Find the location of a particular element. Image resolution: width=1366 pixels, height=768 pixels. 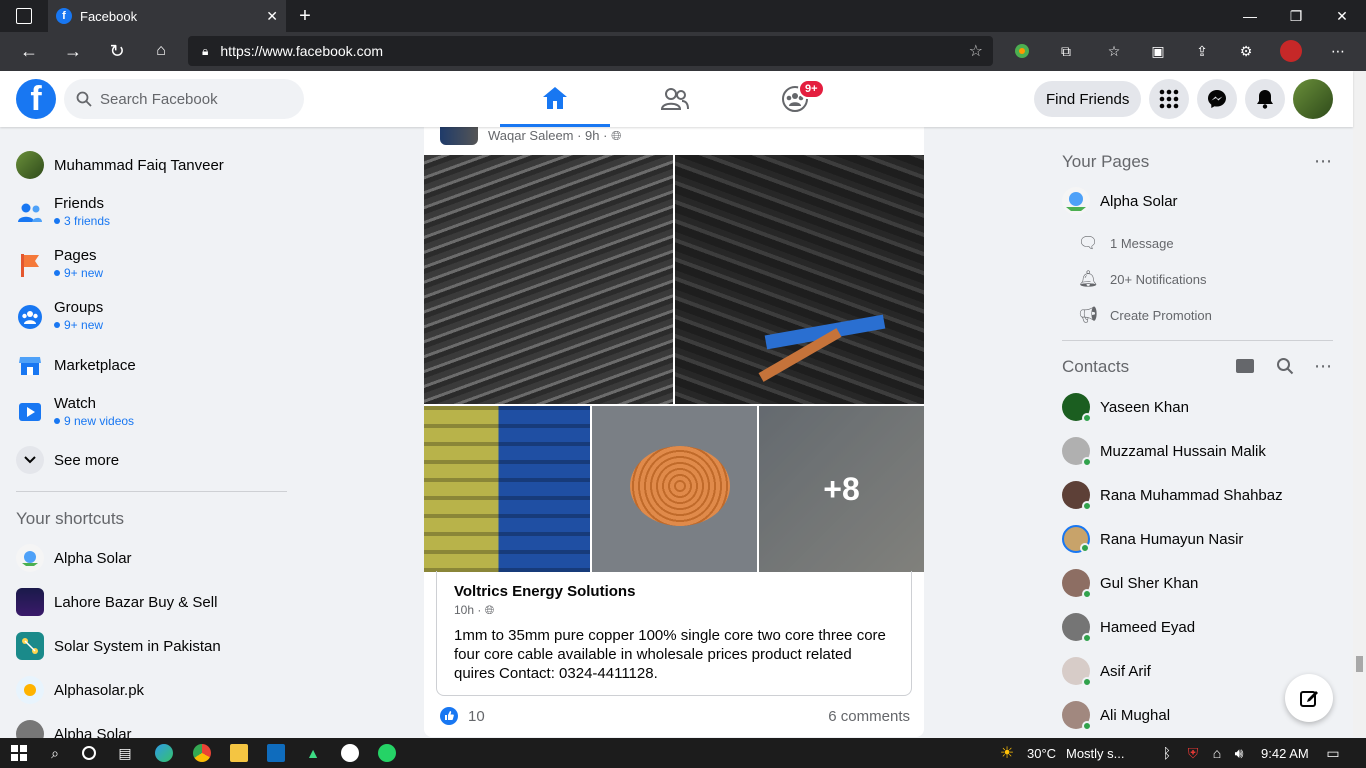

scroll-thumb is located at coordinates (1359, 664).